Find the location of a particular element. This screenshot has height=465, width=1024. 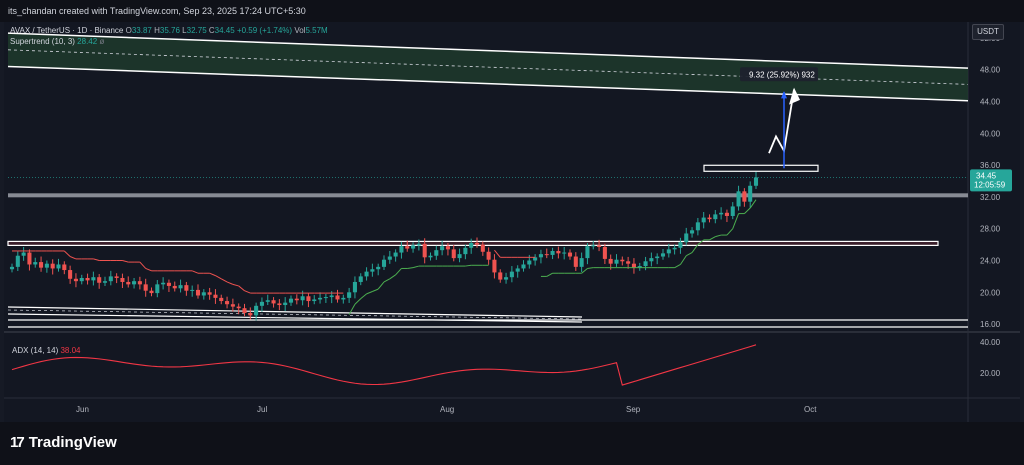

legend-symbol: AVAX / TetherUS · 1D · Binance is located at coordinates (66, 30).